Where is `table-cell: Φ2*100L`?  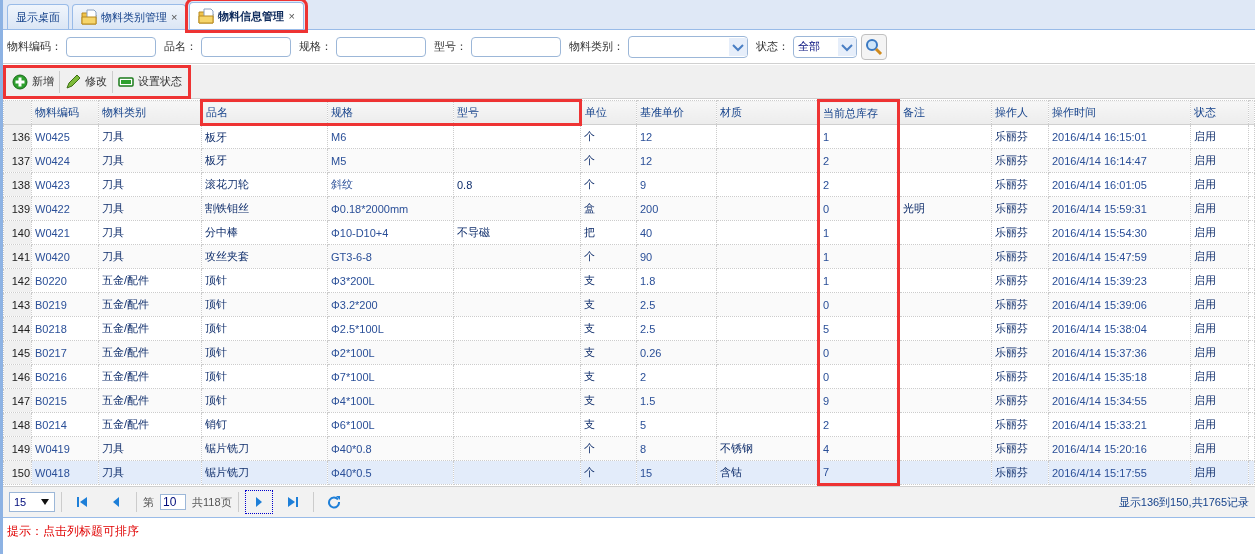
table-cell: Φ2*100L is located at coordinates (390, 352).